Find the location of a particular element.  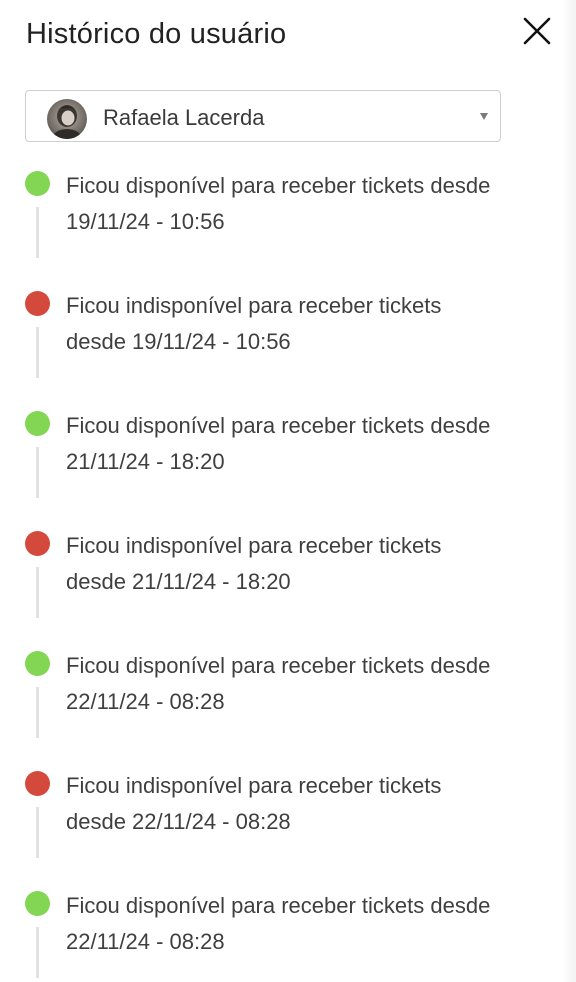

page-title: Histórico do usuário is located at coordinates (156, 34).